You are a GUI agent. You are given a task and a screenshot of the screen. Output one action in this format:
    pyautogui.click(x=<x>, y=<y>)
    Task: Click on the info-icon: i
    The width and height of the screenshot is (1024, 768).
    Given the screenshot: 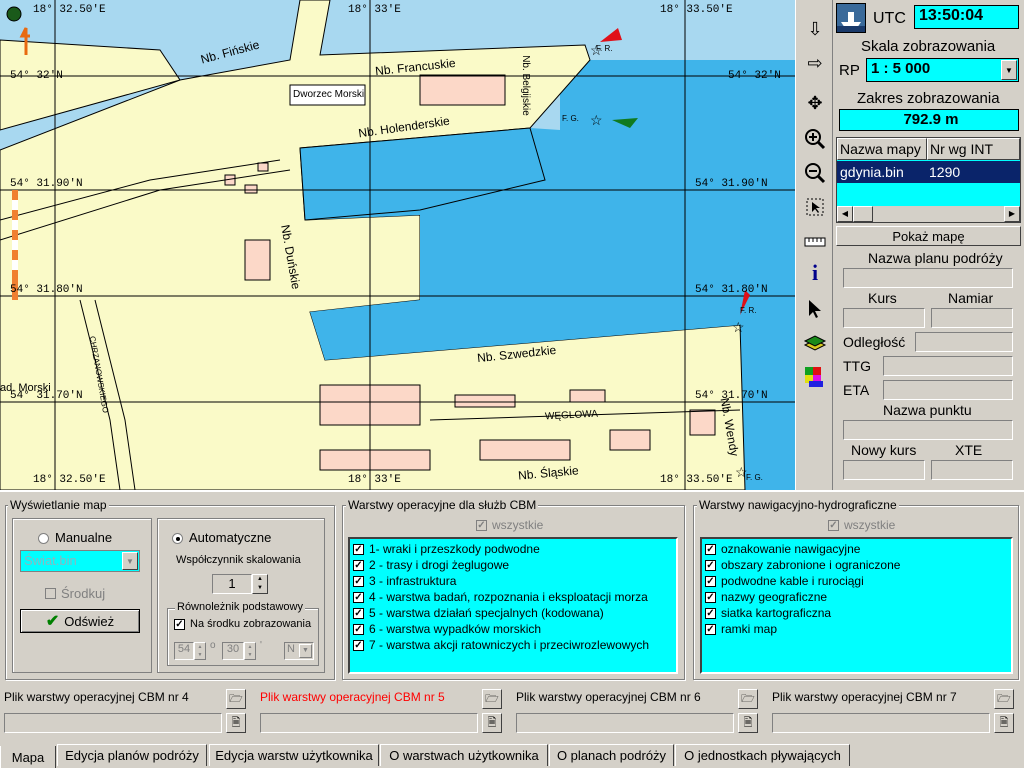 What is the action you would take?
    pyautogui.click(x=815, y=273)
    